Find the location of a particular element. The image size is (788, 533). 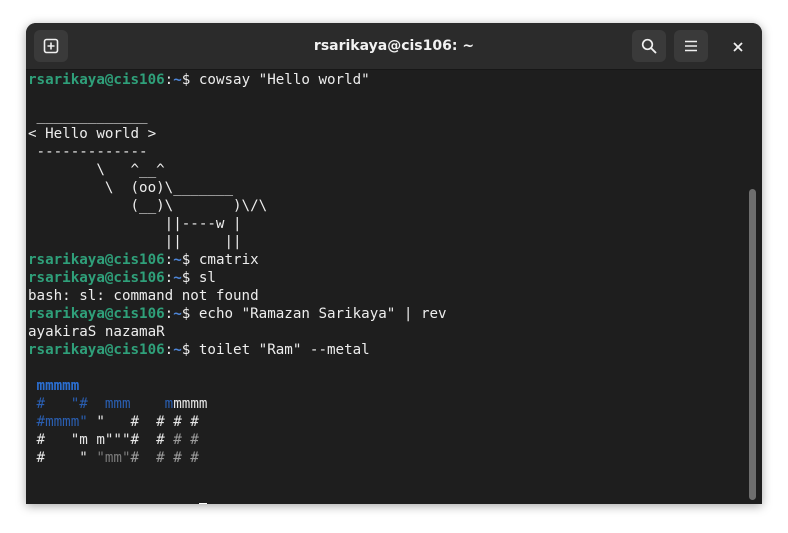

search-icon is located at coordinates (649, 46).